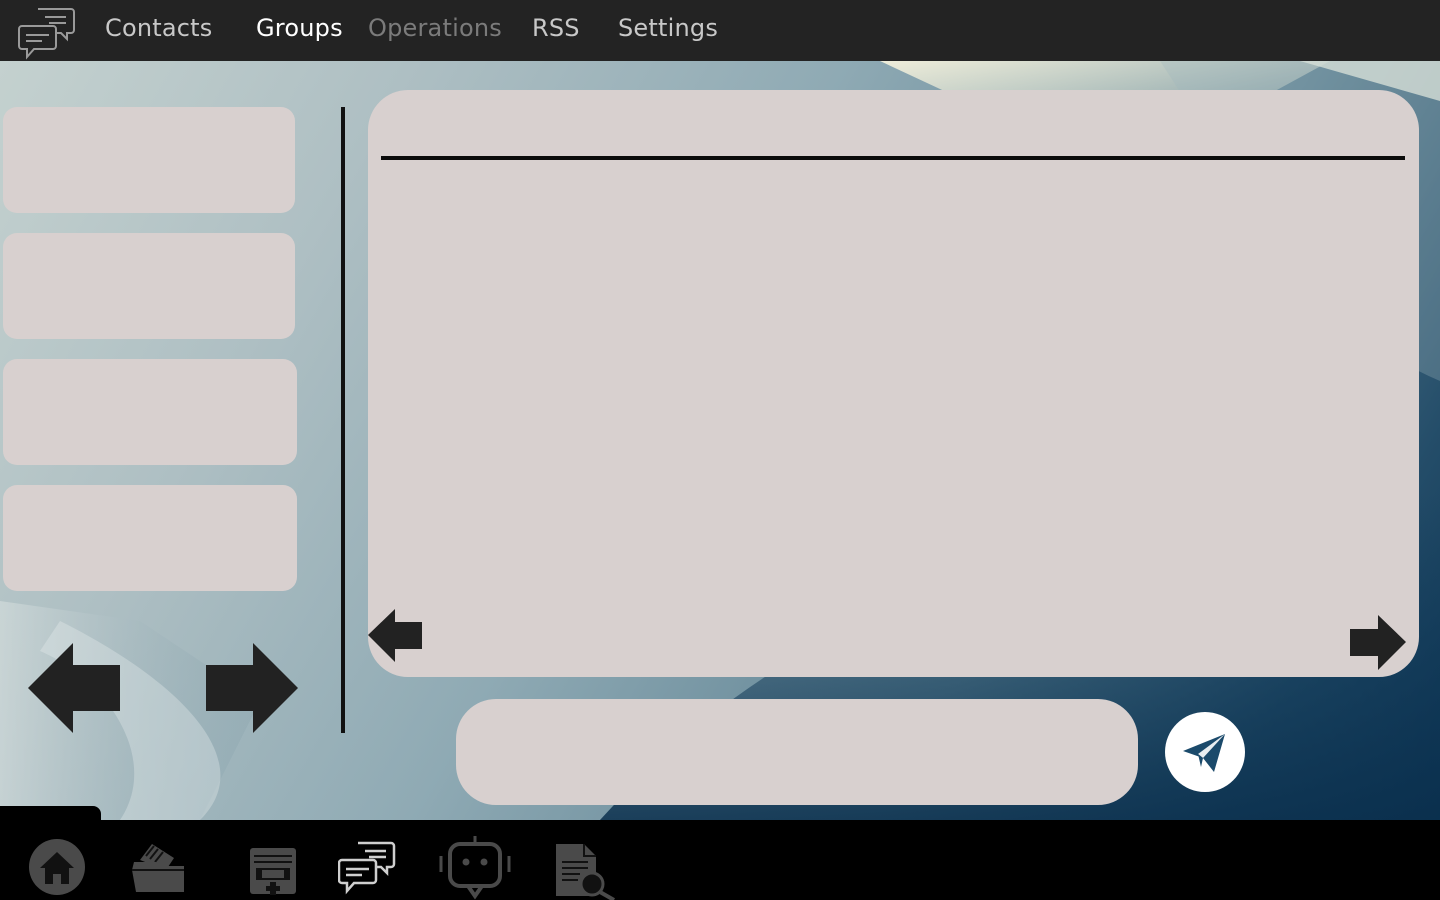 The width and height of the screenshot is (1440, 900). What do you see at coordinates (74, 688) in the screenshot?
I see `list-previous-arrow-icon` at bounding box center [74, 688].